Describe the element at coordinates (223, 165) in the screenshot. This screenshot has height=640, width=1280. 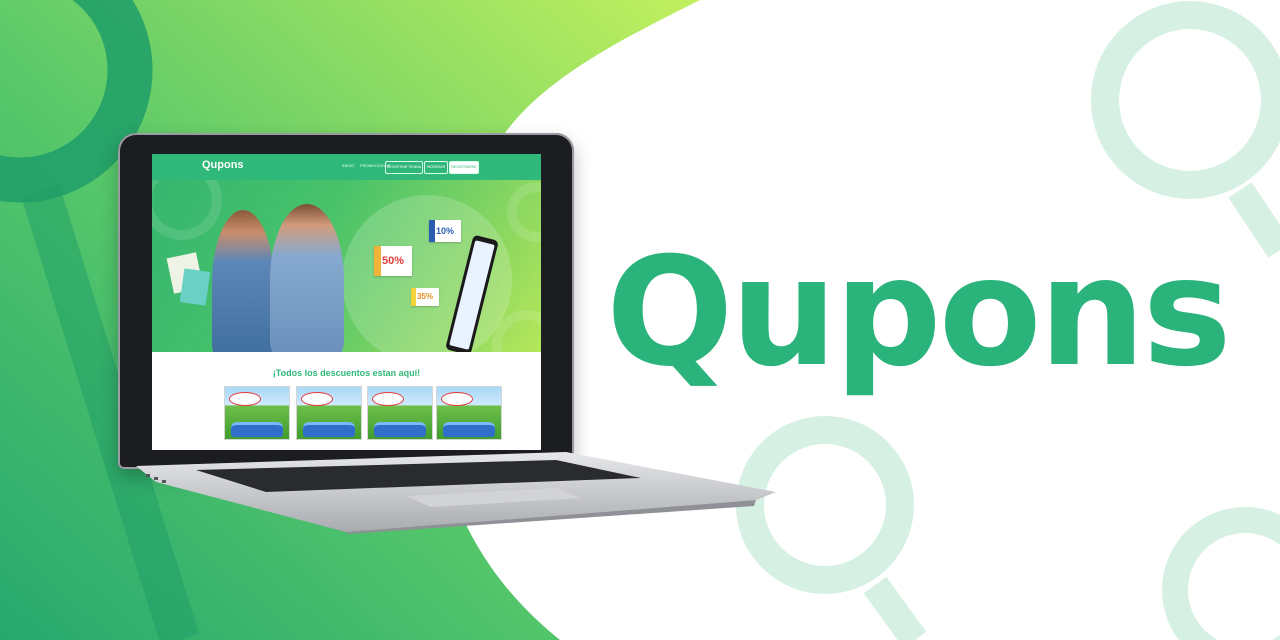
I see `site-logo: Qupons` at that location.